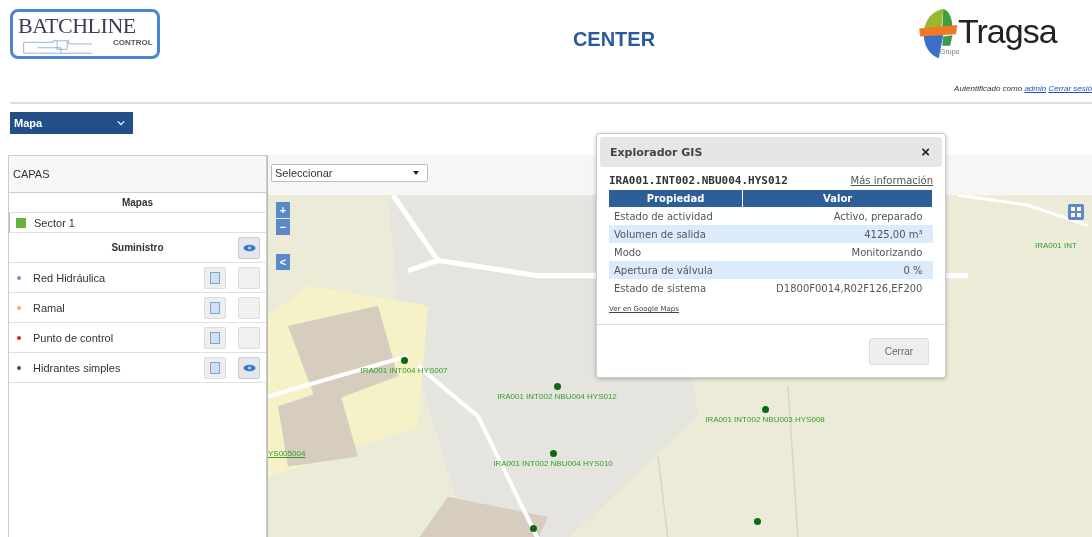  What do you see at coordinates (557, 396) in the screenshot?
I see `marker-label: IRA001 INT002 NBU004 HYS012` at bounding box center [557, 396].